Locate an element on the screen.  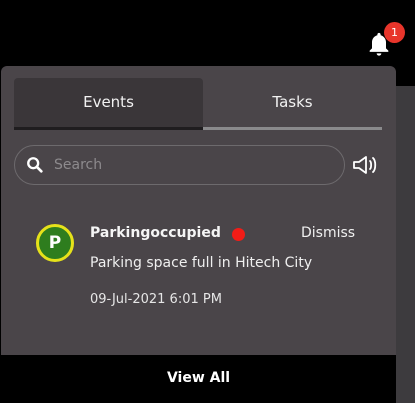
speaker-icon is located at coordinates (365, 165).